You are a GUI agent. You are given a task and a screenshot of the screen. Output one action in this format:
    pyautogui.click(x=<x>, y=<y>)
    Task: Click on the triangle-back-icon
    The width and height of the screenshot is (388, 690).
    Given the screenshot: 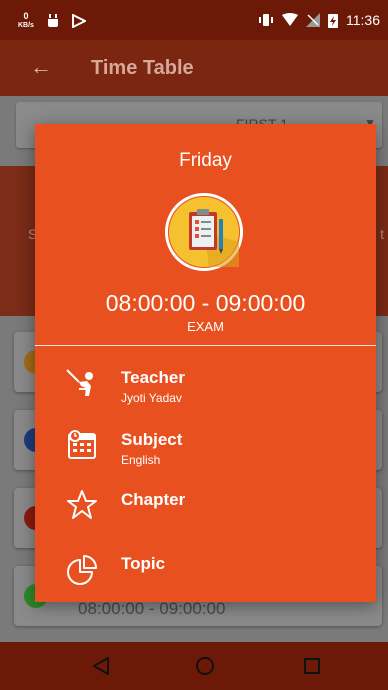 What is the action you would take?
    pyautogui.click(x=101, y=666)
    